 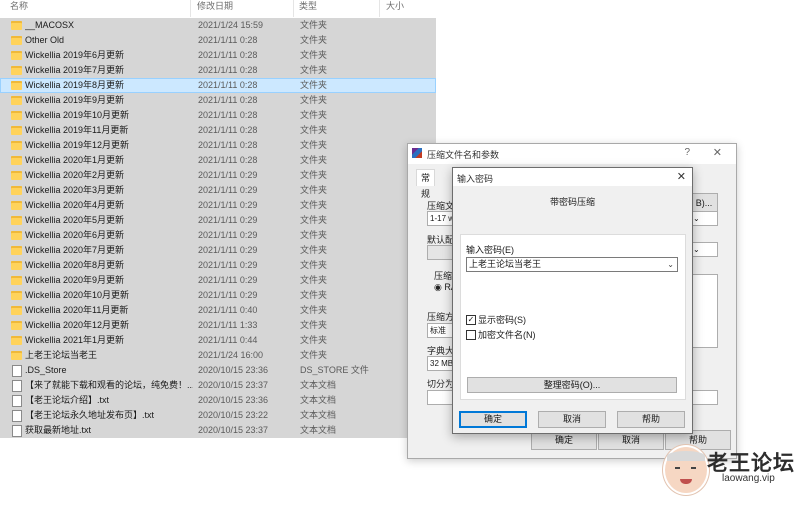 I want to click on file-row: Wickellia 2019年12月更新 2021/1/11 0:28 文件夹, so click(x=218, y=145).